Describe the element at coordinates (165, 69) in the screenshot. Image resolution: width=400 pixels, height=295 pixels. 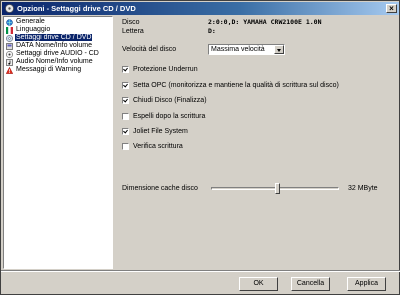
I see `option-label: Protezione Underrun` at that location.